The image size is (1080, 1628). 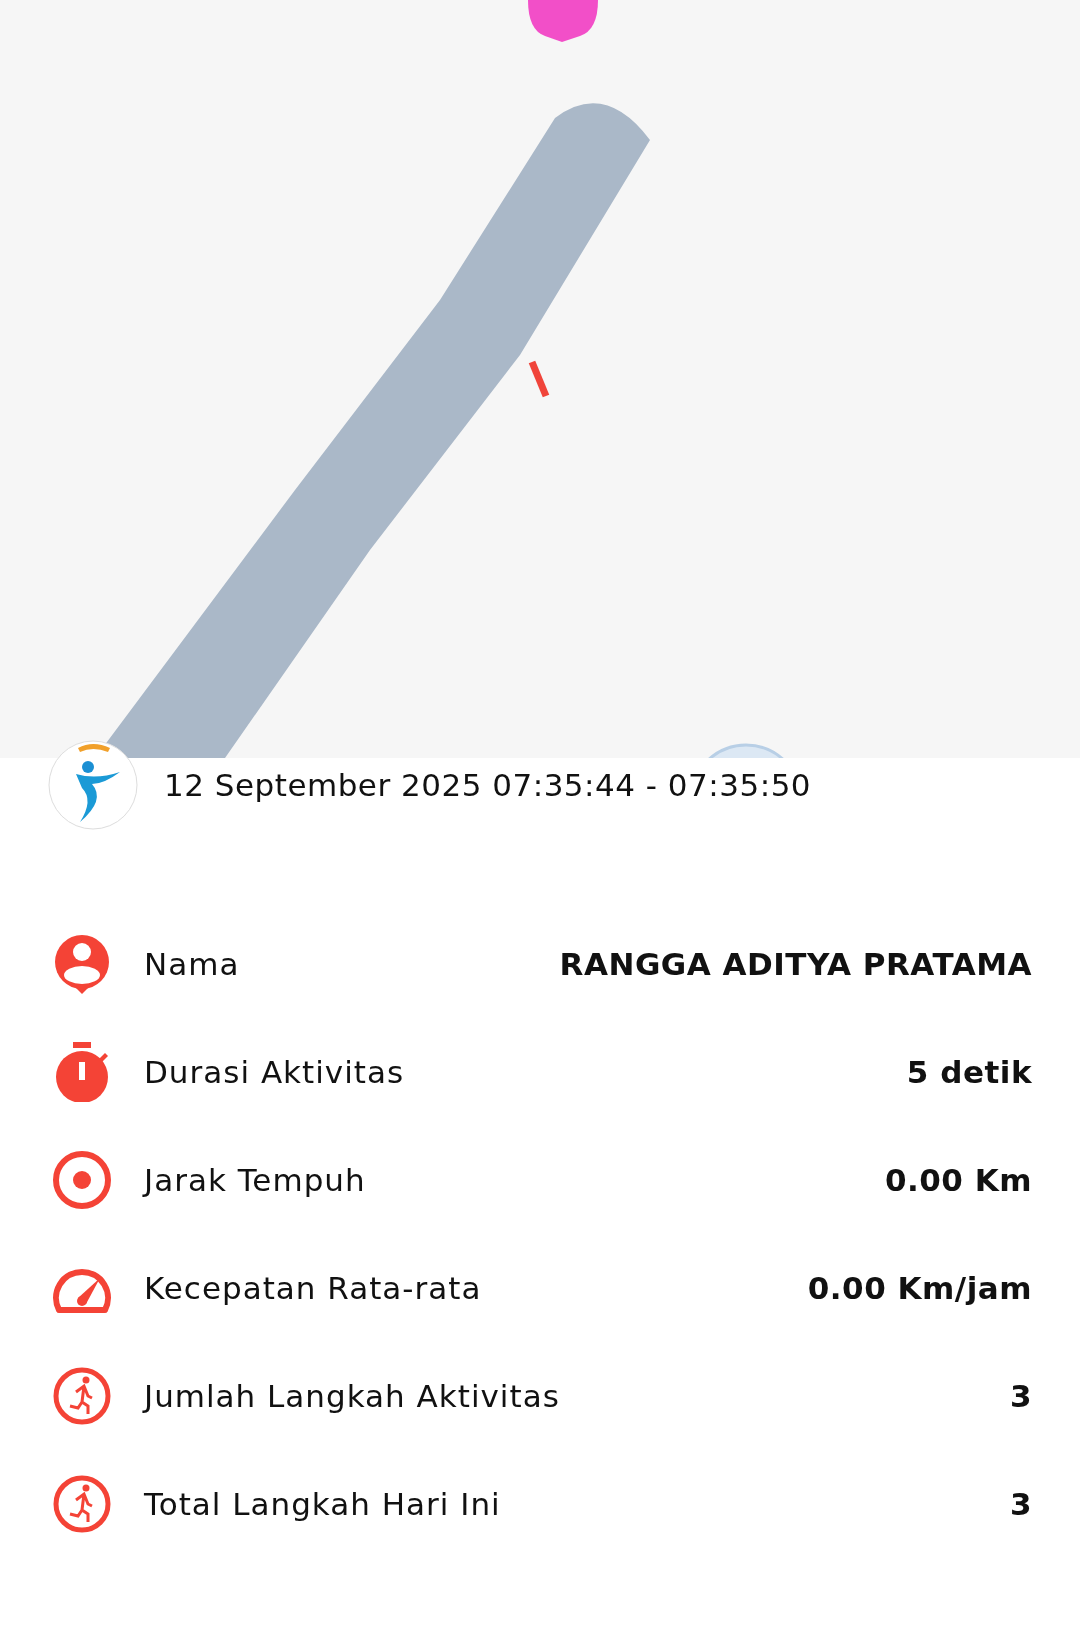 What do you see at coordinates (255, 1180) in the screenshot?
I see `stat-label: Jarak Tempuh` at bounding box center [255, 1180].